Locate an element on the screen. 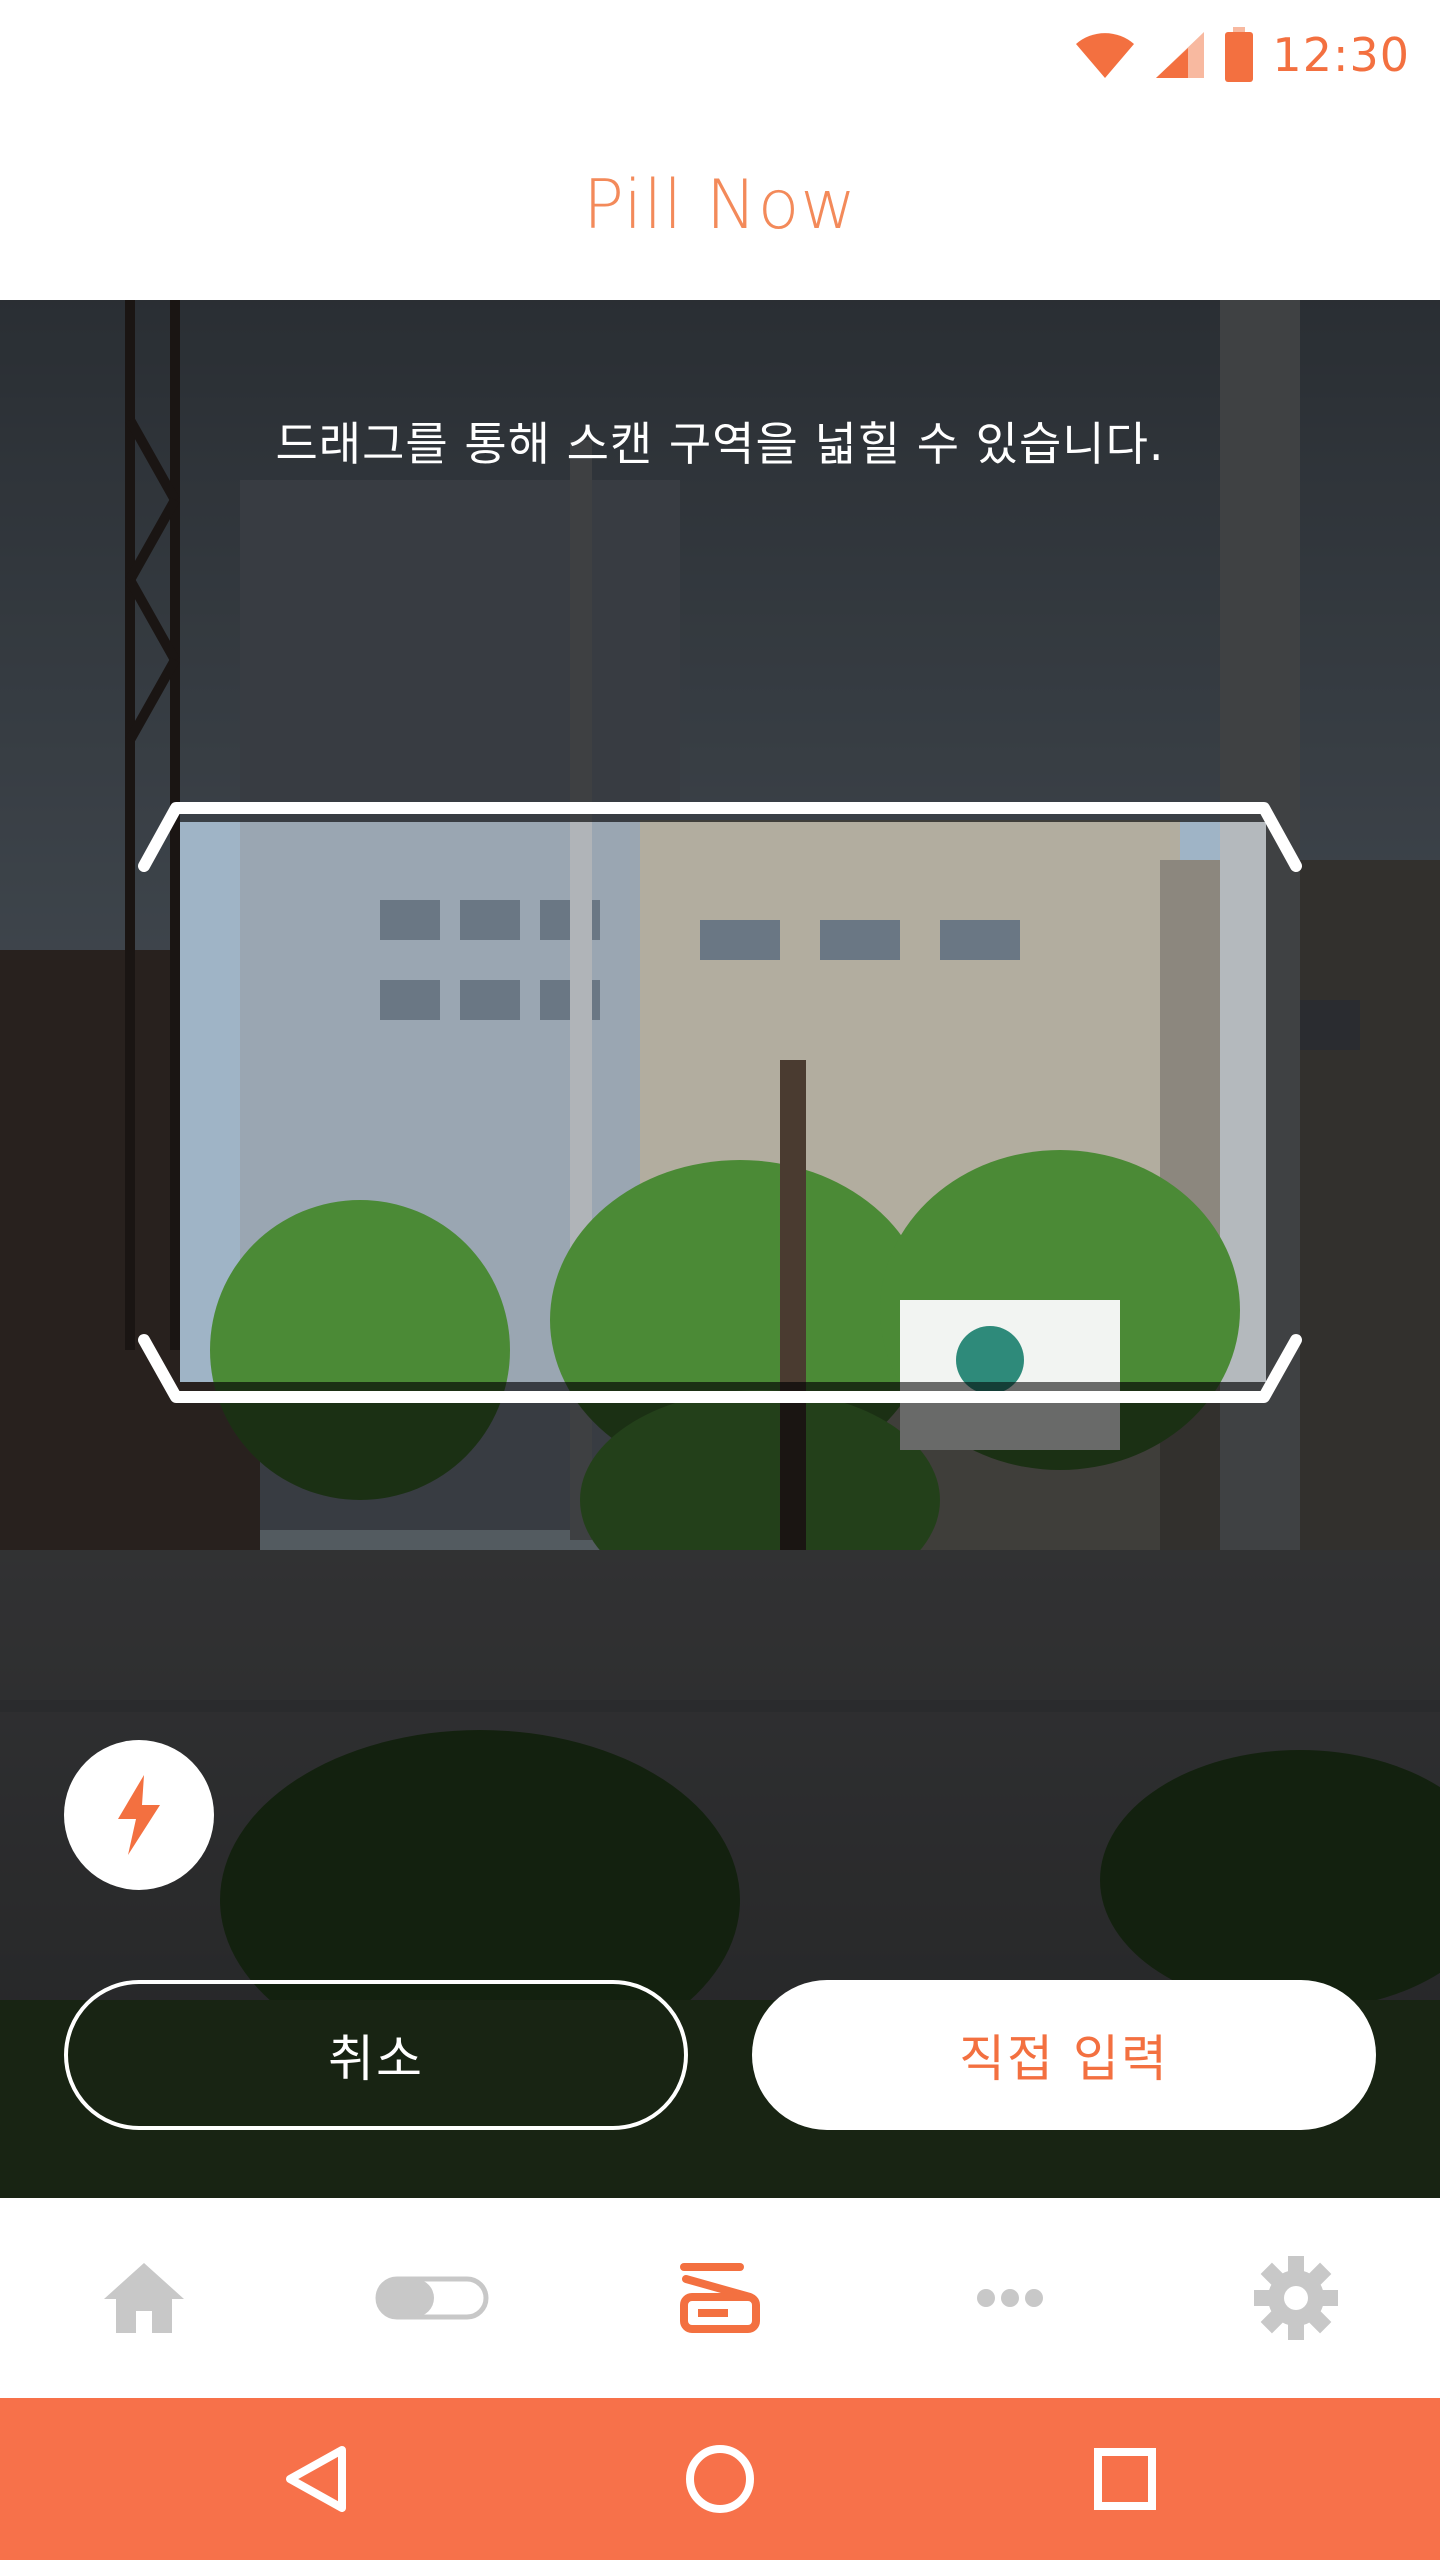 This screenshot has width=1440, height=2560. tab-home is located at coordinates (144, 2298).